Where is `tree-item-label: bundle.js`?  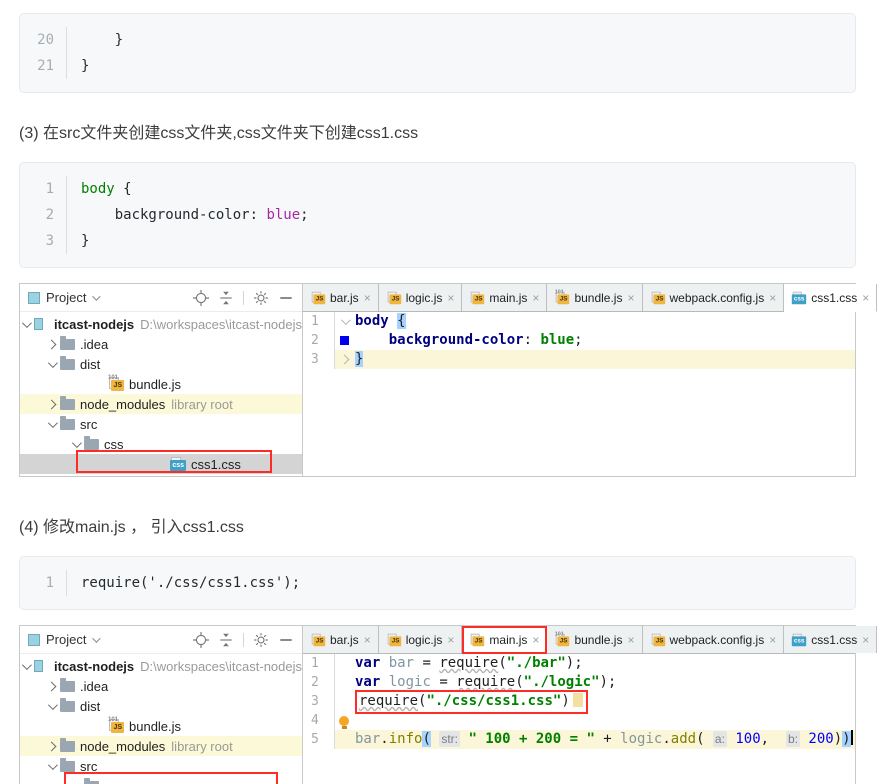 tree-item-label: bundle.js is located at coordinates (155, 384).